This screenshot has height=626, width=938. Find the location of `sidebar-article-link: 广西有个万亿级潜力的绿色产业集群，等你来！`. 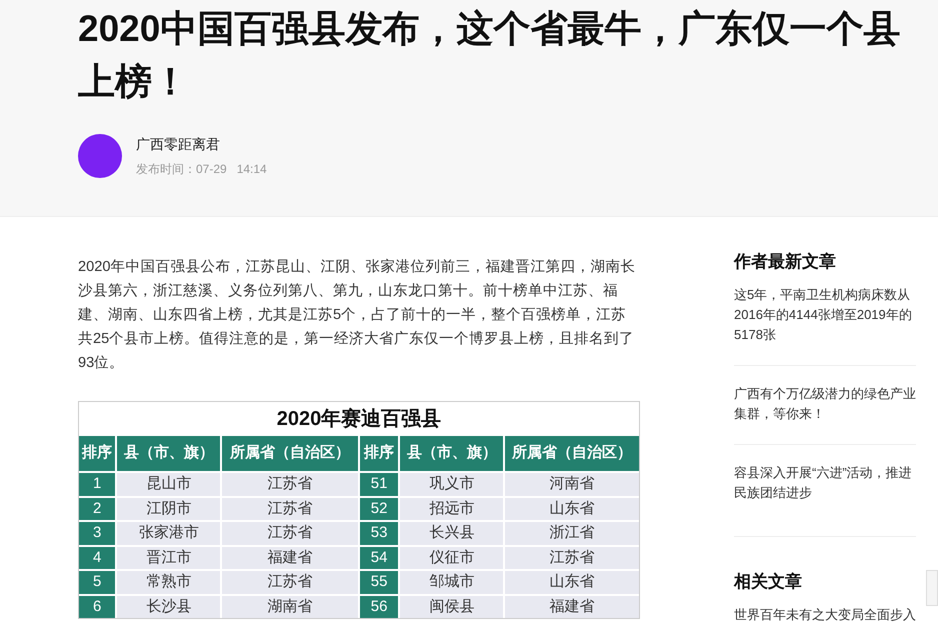

sidebar-article-link: 广西有个万亿级潜力的绿色产业集群，等你来！ is located at coordinates (825, 404).